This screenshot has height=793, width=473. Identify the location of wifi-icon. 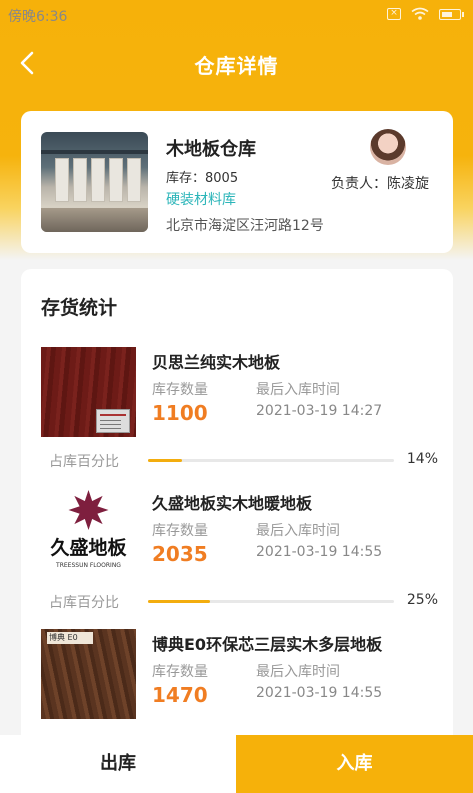
(420, 13).